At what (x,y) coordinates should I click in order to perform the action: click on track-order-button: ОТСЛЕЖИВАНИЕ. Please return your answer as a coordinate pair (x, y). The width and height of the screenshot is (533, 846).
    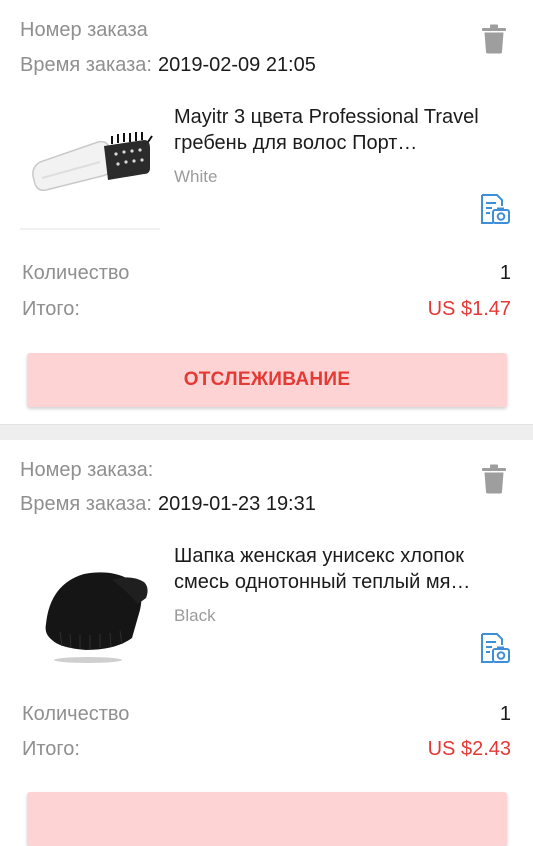
    Looking at the image, I should click on (267, 380).